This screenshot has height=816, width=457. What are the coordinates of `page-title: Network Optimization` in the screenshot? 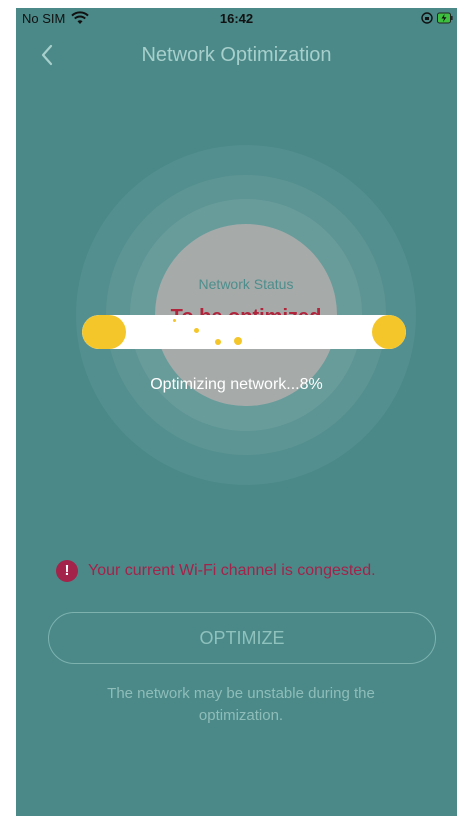 It's located at (236, 55).